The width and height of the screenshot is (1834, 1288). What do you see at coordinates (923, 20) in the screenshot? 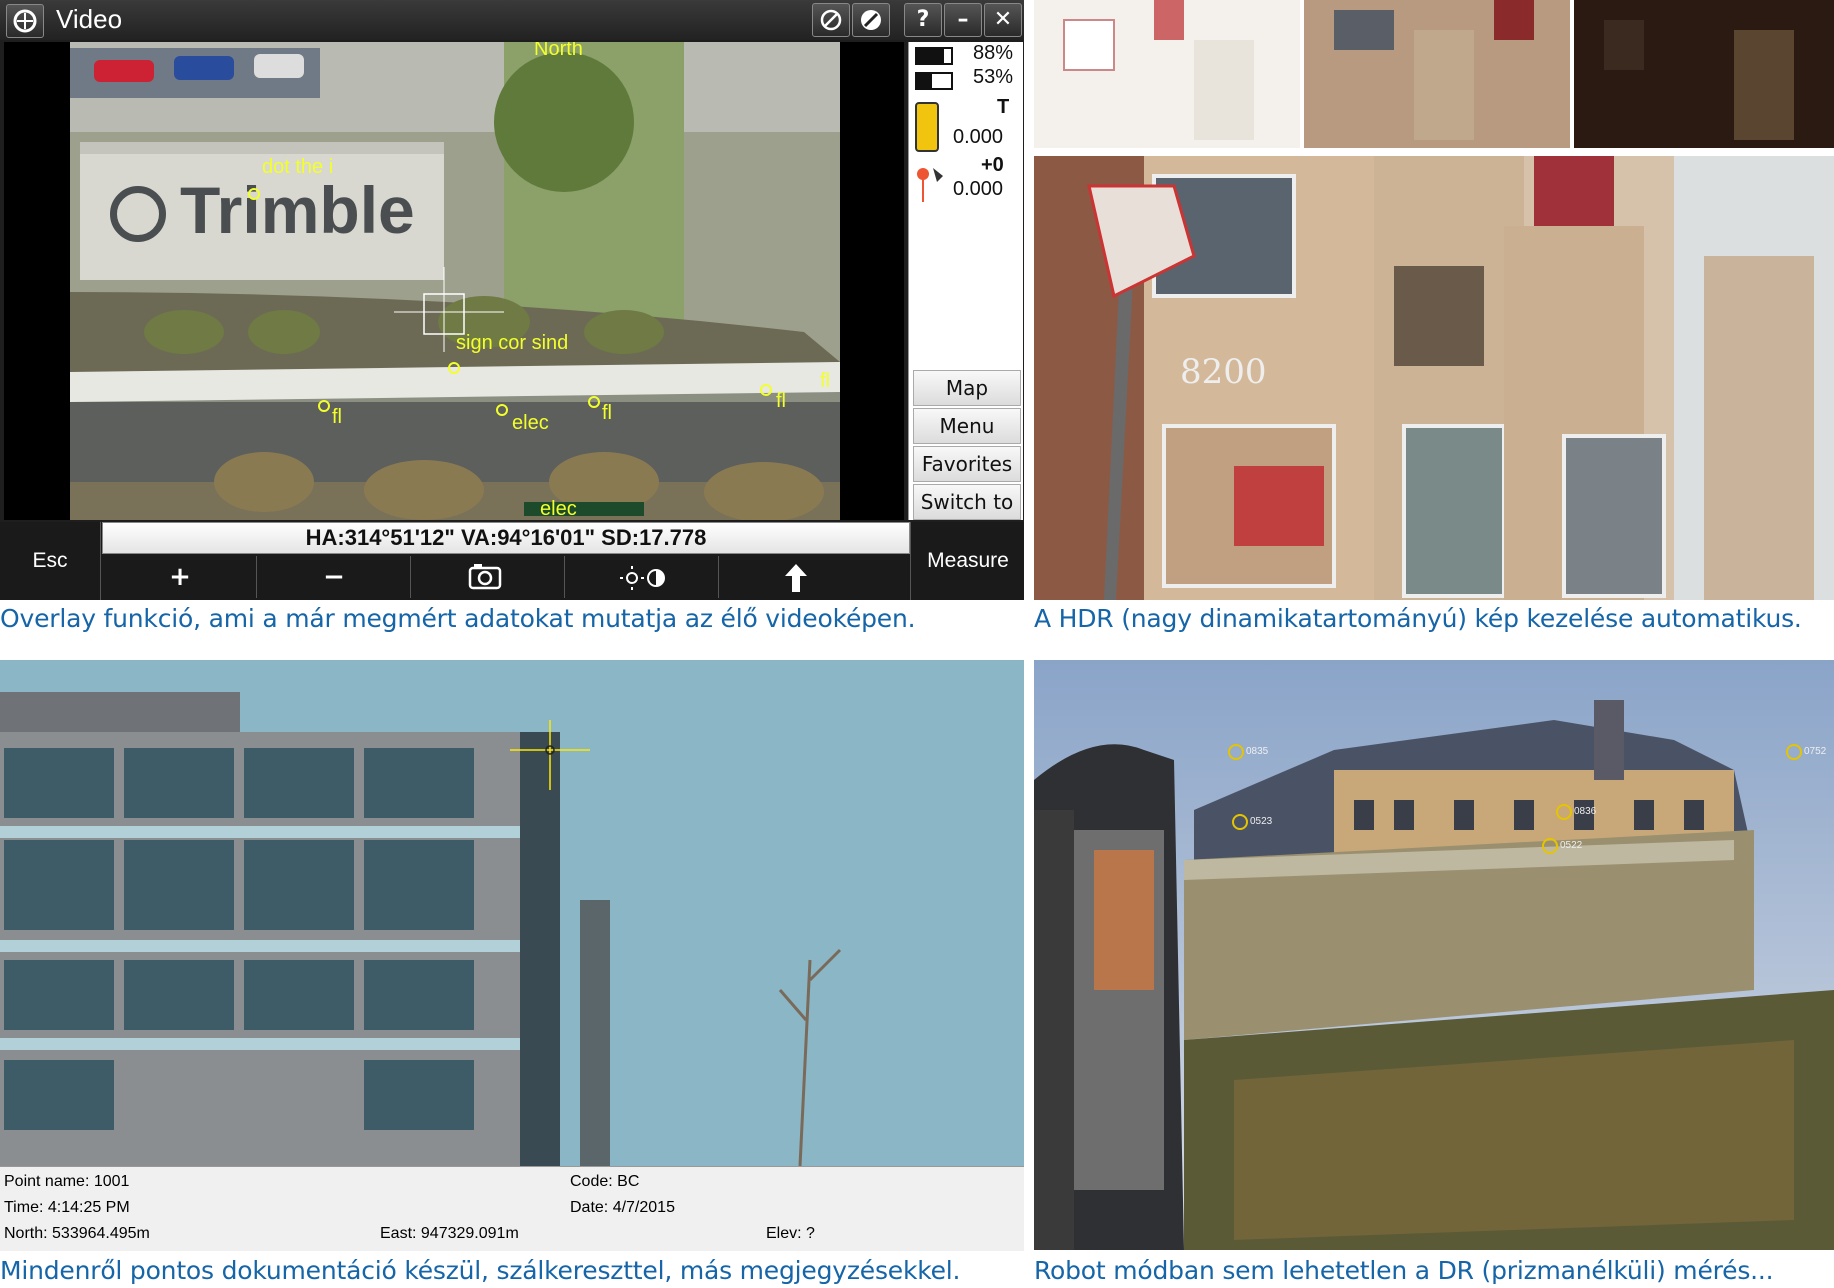
I see `help-icon: ?` at bounding box center [923, 20].